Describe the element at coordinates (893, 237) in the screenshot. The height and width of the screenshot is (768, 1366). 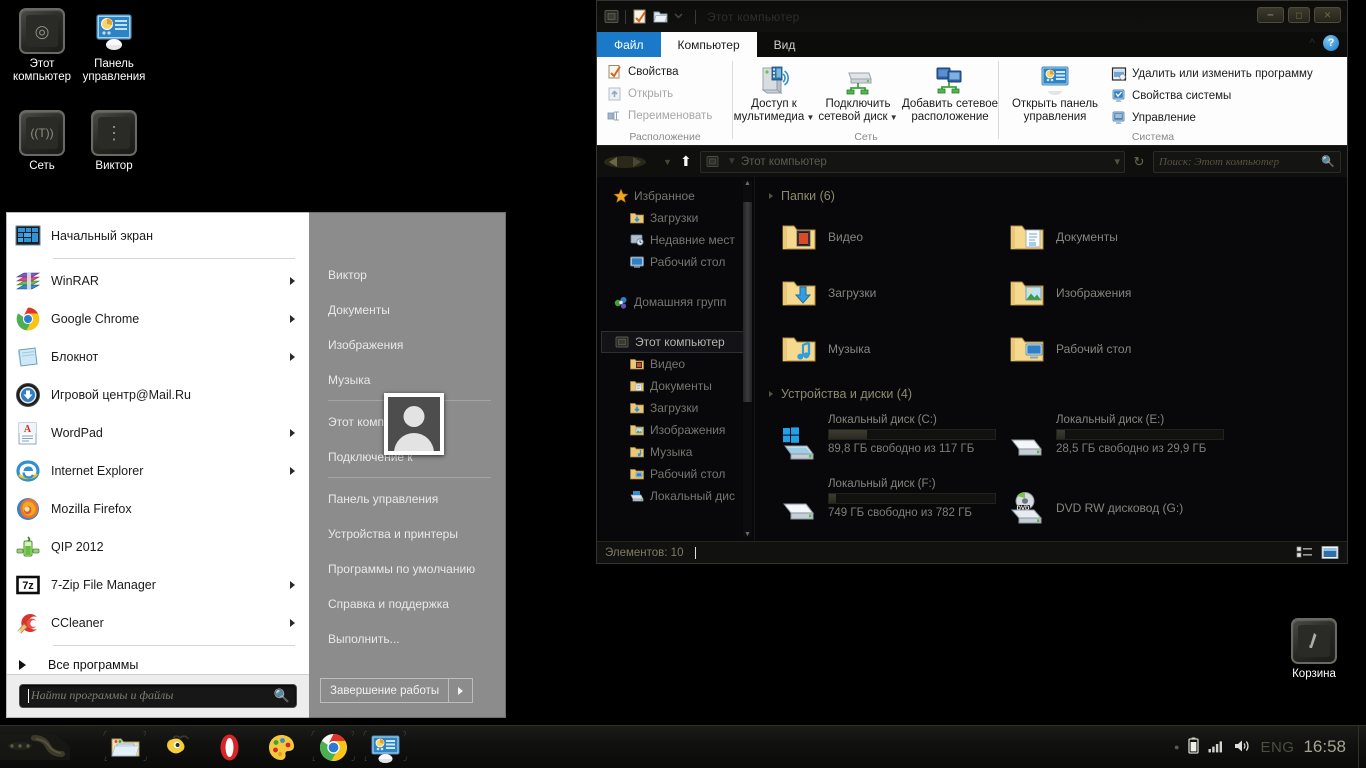
I see `tile-videos: Видео` at that location.